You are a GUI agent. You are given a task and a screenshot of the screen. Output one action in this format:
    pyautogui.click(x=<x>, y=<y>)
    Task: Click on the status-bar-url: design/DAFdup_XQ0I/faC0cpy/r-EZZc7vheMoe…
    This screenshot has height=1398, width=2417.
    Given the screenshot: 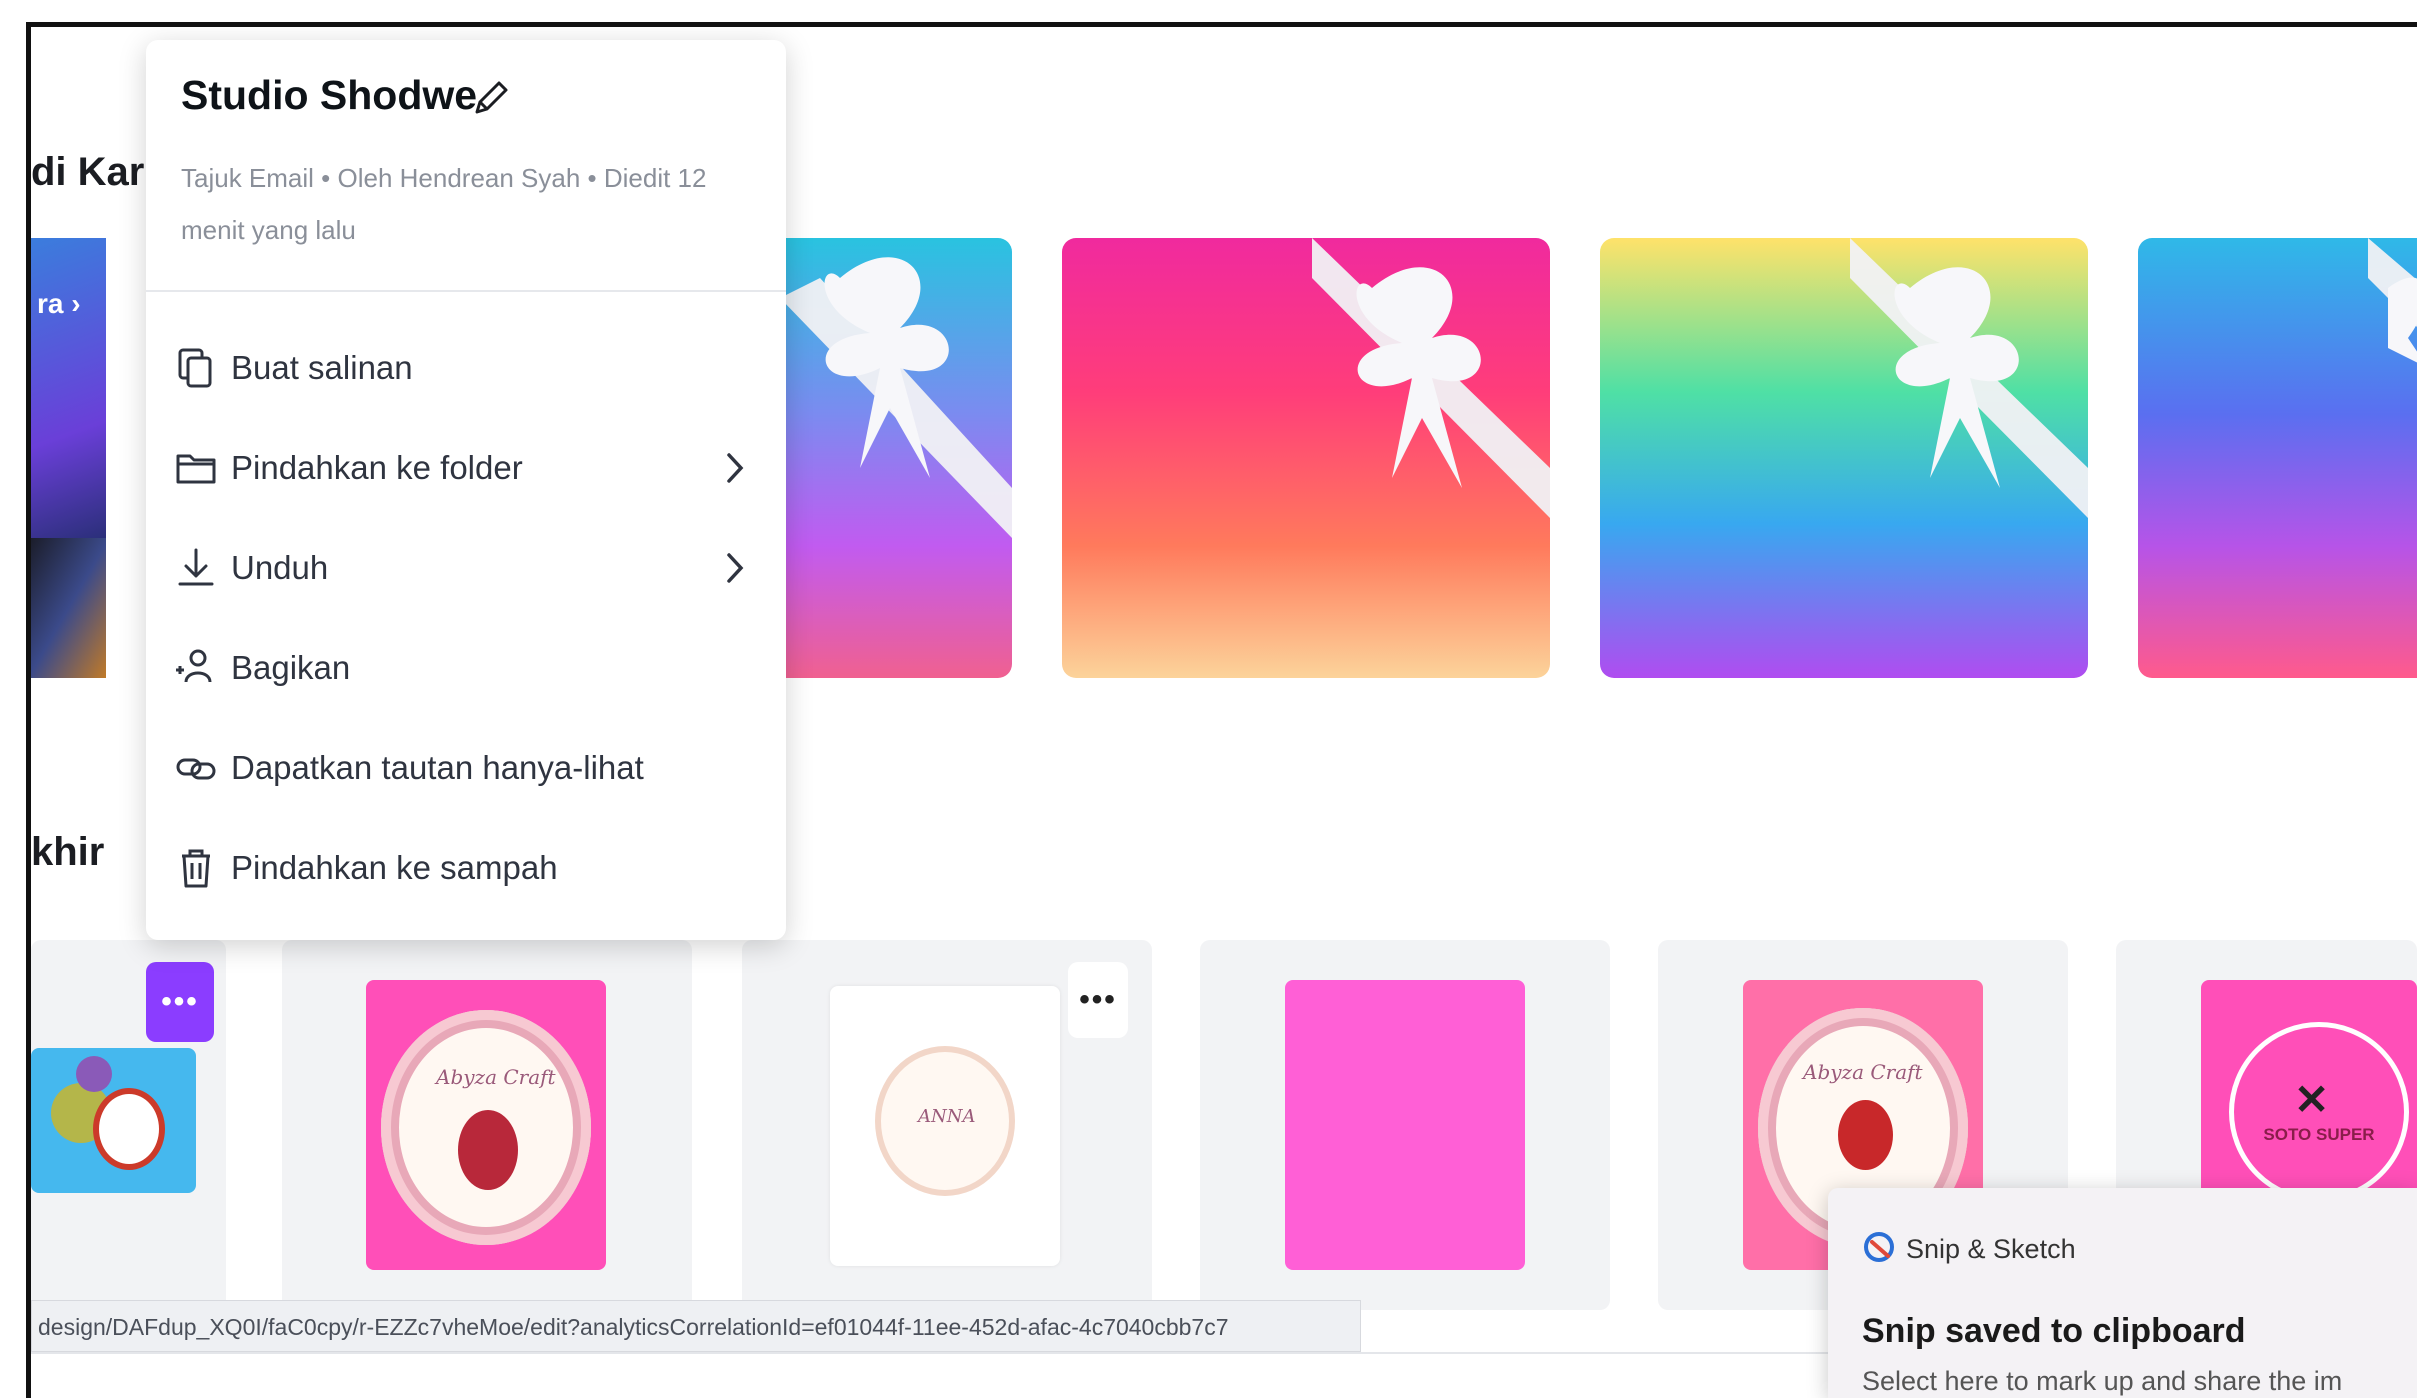 What is the action you would take?
    pyautogui.click(x=696, y=1326)
    